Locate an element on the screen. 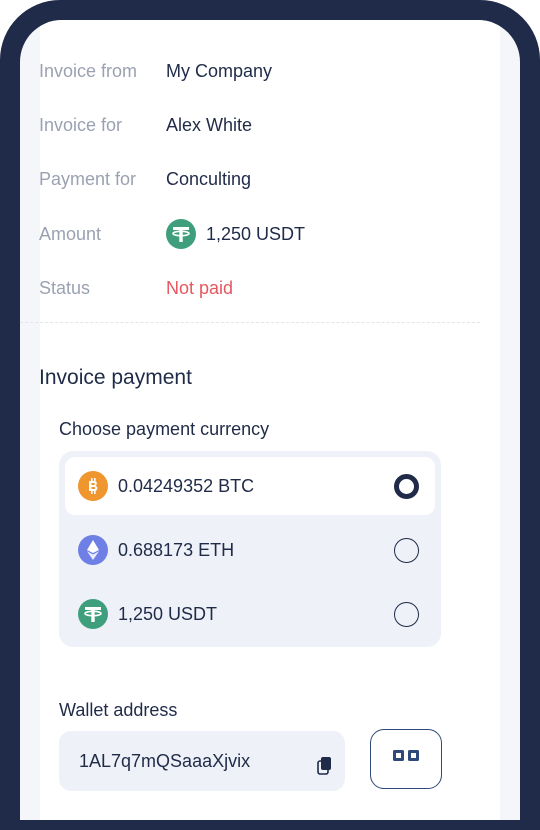  currency-option-eth: 0.688173 ETH is located at coordinates (250, 550).